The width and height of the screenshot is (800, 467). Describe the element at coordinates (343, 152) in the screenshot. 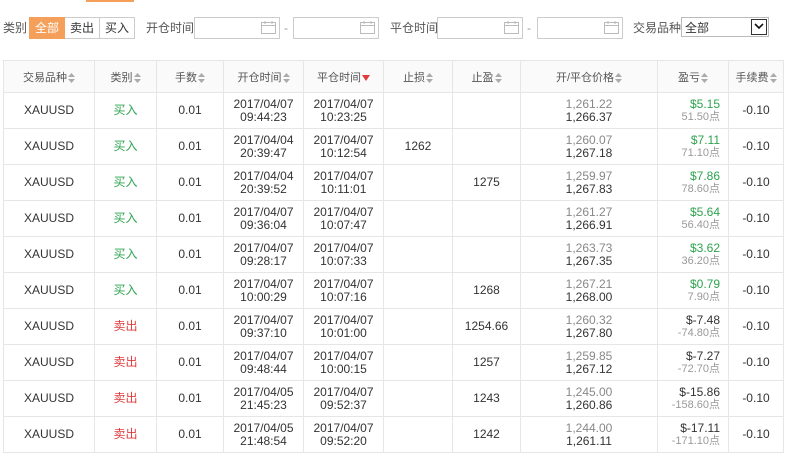

I see `close-clock: 10:12:54` at that location.